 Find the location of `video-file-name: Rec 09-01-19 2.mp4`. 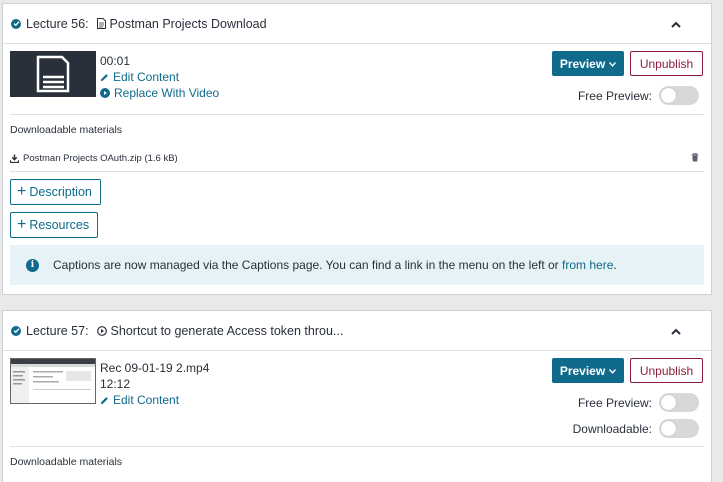

video-file-name: Rec 09-01-19 2.mp4 is located at coordinates (155, 368).